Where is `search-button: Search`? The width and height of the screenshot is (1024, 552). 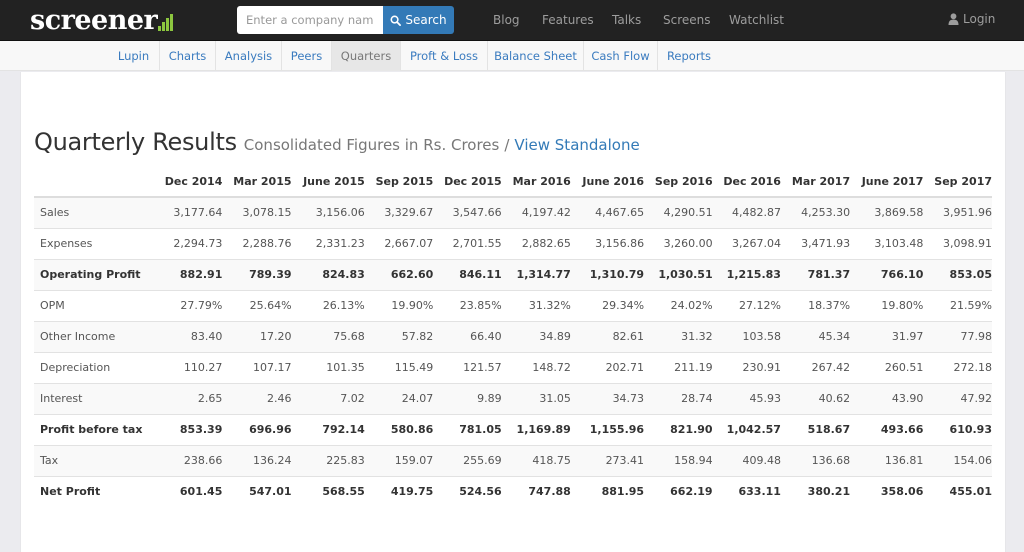
search-button: Search is located at coordinates (418, 20).